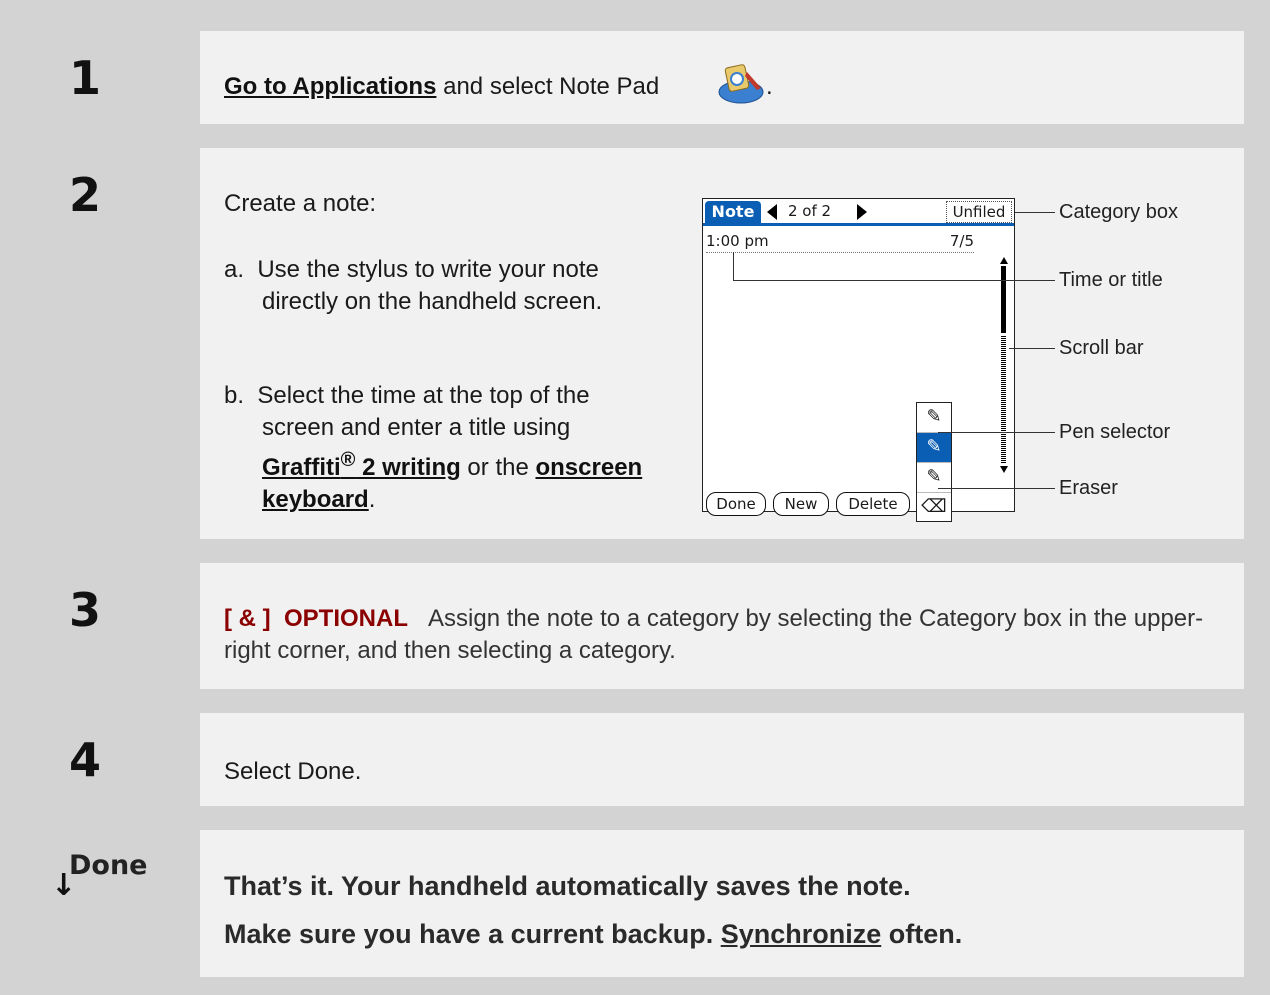  I want to click on step-number-text: 2, so click(85, 195).